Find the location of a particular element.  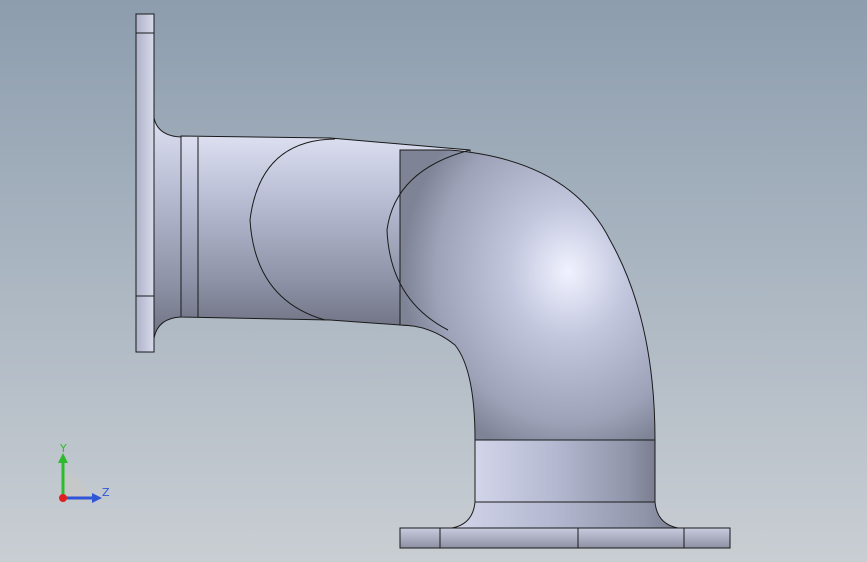

left-flange is located at coordinates (158, 183).